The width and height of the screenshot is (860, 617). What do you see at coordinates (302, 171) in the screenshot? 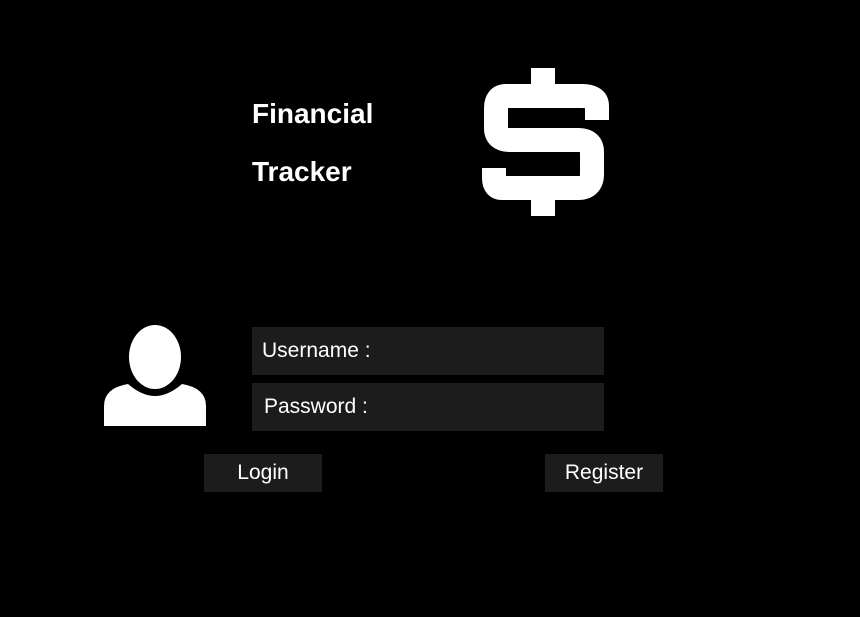
I see `app-title-line-2: Tracker` at bounding box center [302, 171].